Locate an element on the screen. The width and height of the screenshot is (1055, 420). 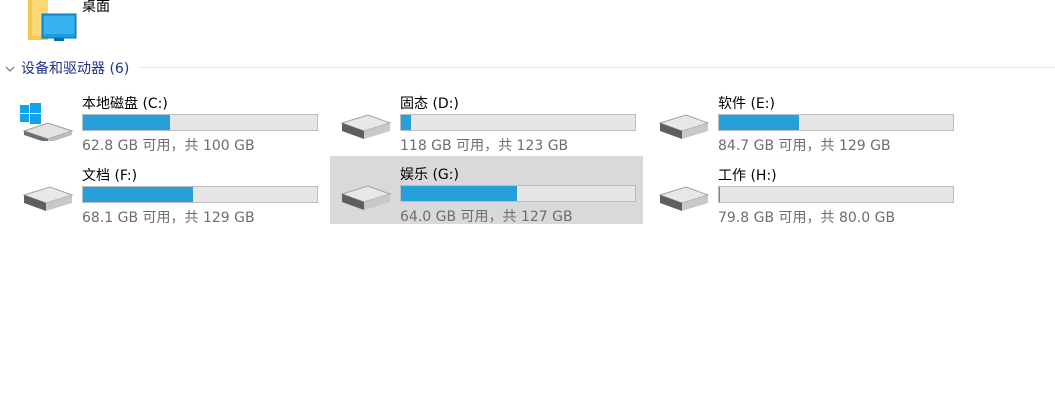
drive-e: 软件 (E:) 84.7 GB 可用，共 129 GB is located at coordinates (804, 119).